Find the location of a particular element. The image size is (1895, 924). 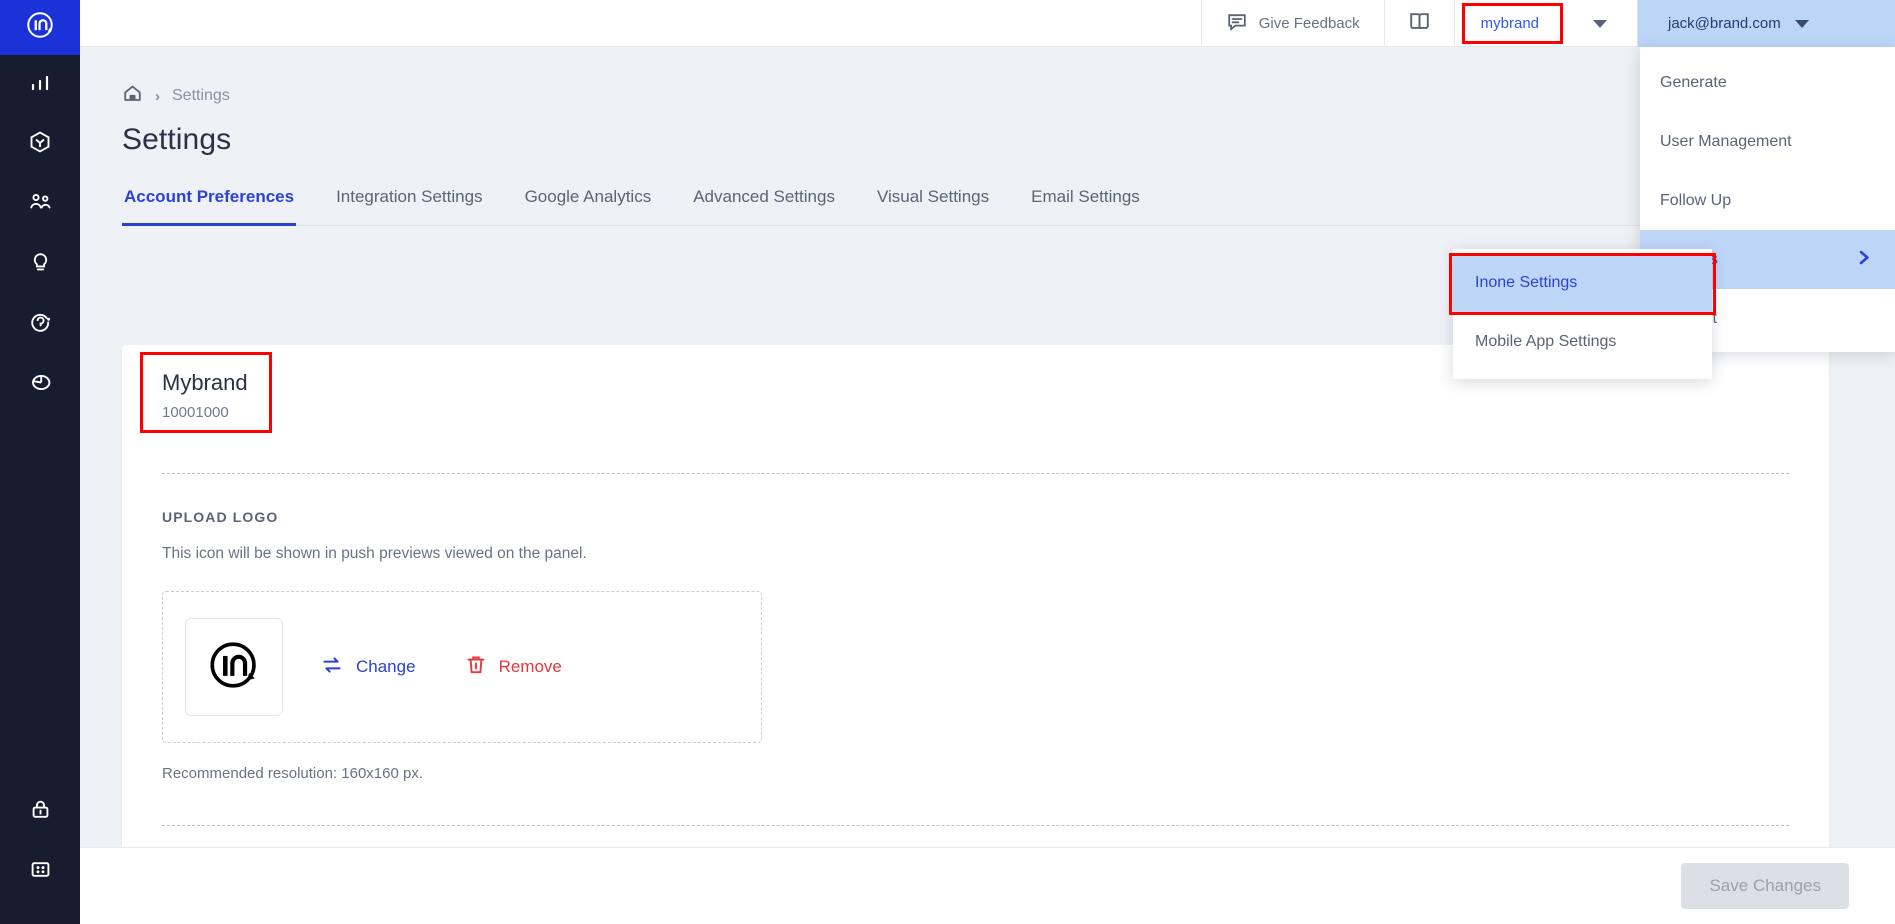

settings-submenu: Inone Settings Mobile App Settings is located at coordinates (1582, 314).